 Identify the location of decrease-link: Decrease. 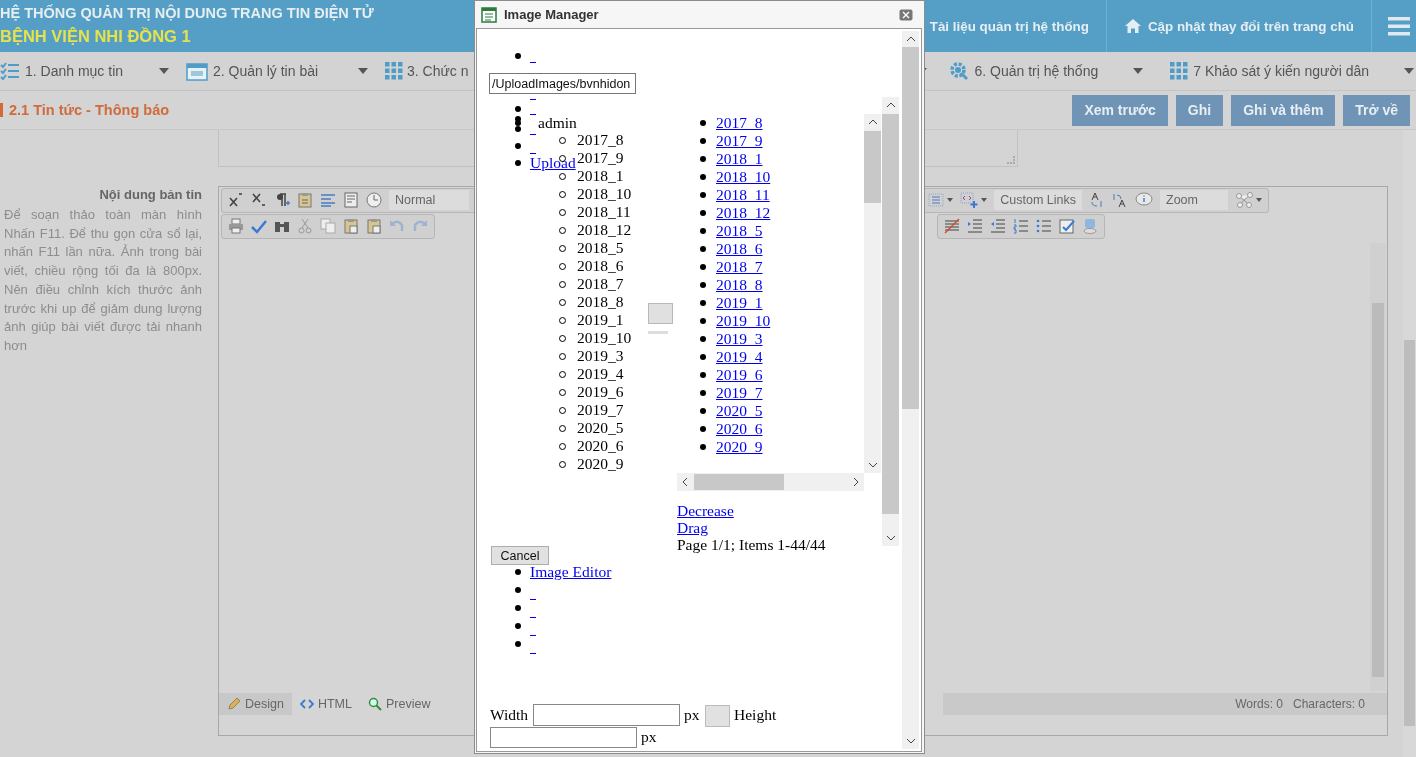
(705, 510).